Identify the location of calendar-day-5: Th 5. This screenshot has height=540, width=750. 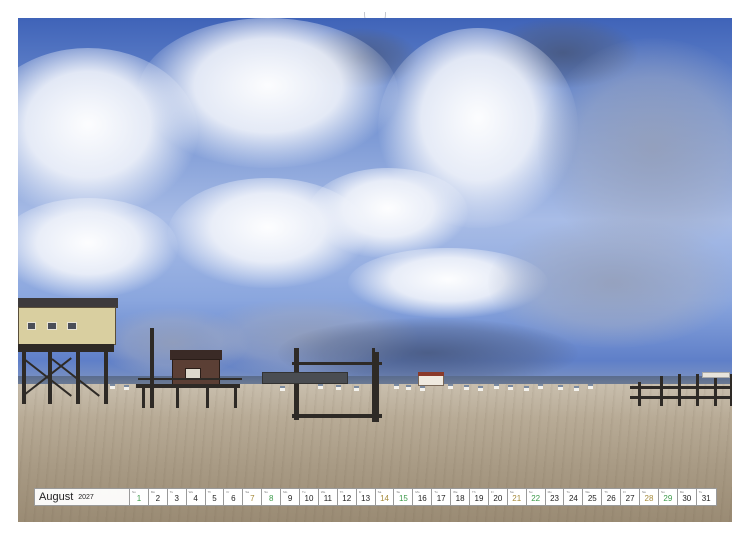
(215, 497).